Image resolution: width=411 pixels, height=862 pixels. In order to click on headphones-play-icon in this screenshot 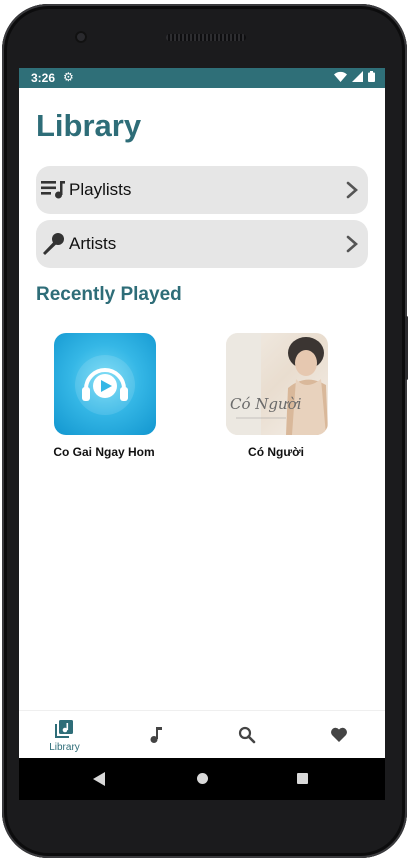, I will do `click(105, 385)`.